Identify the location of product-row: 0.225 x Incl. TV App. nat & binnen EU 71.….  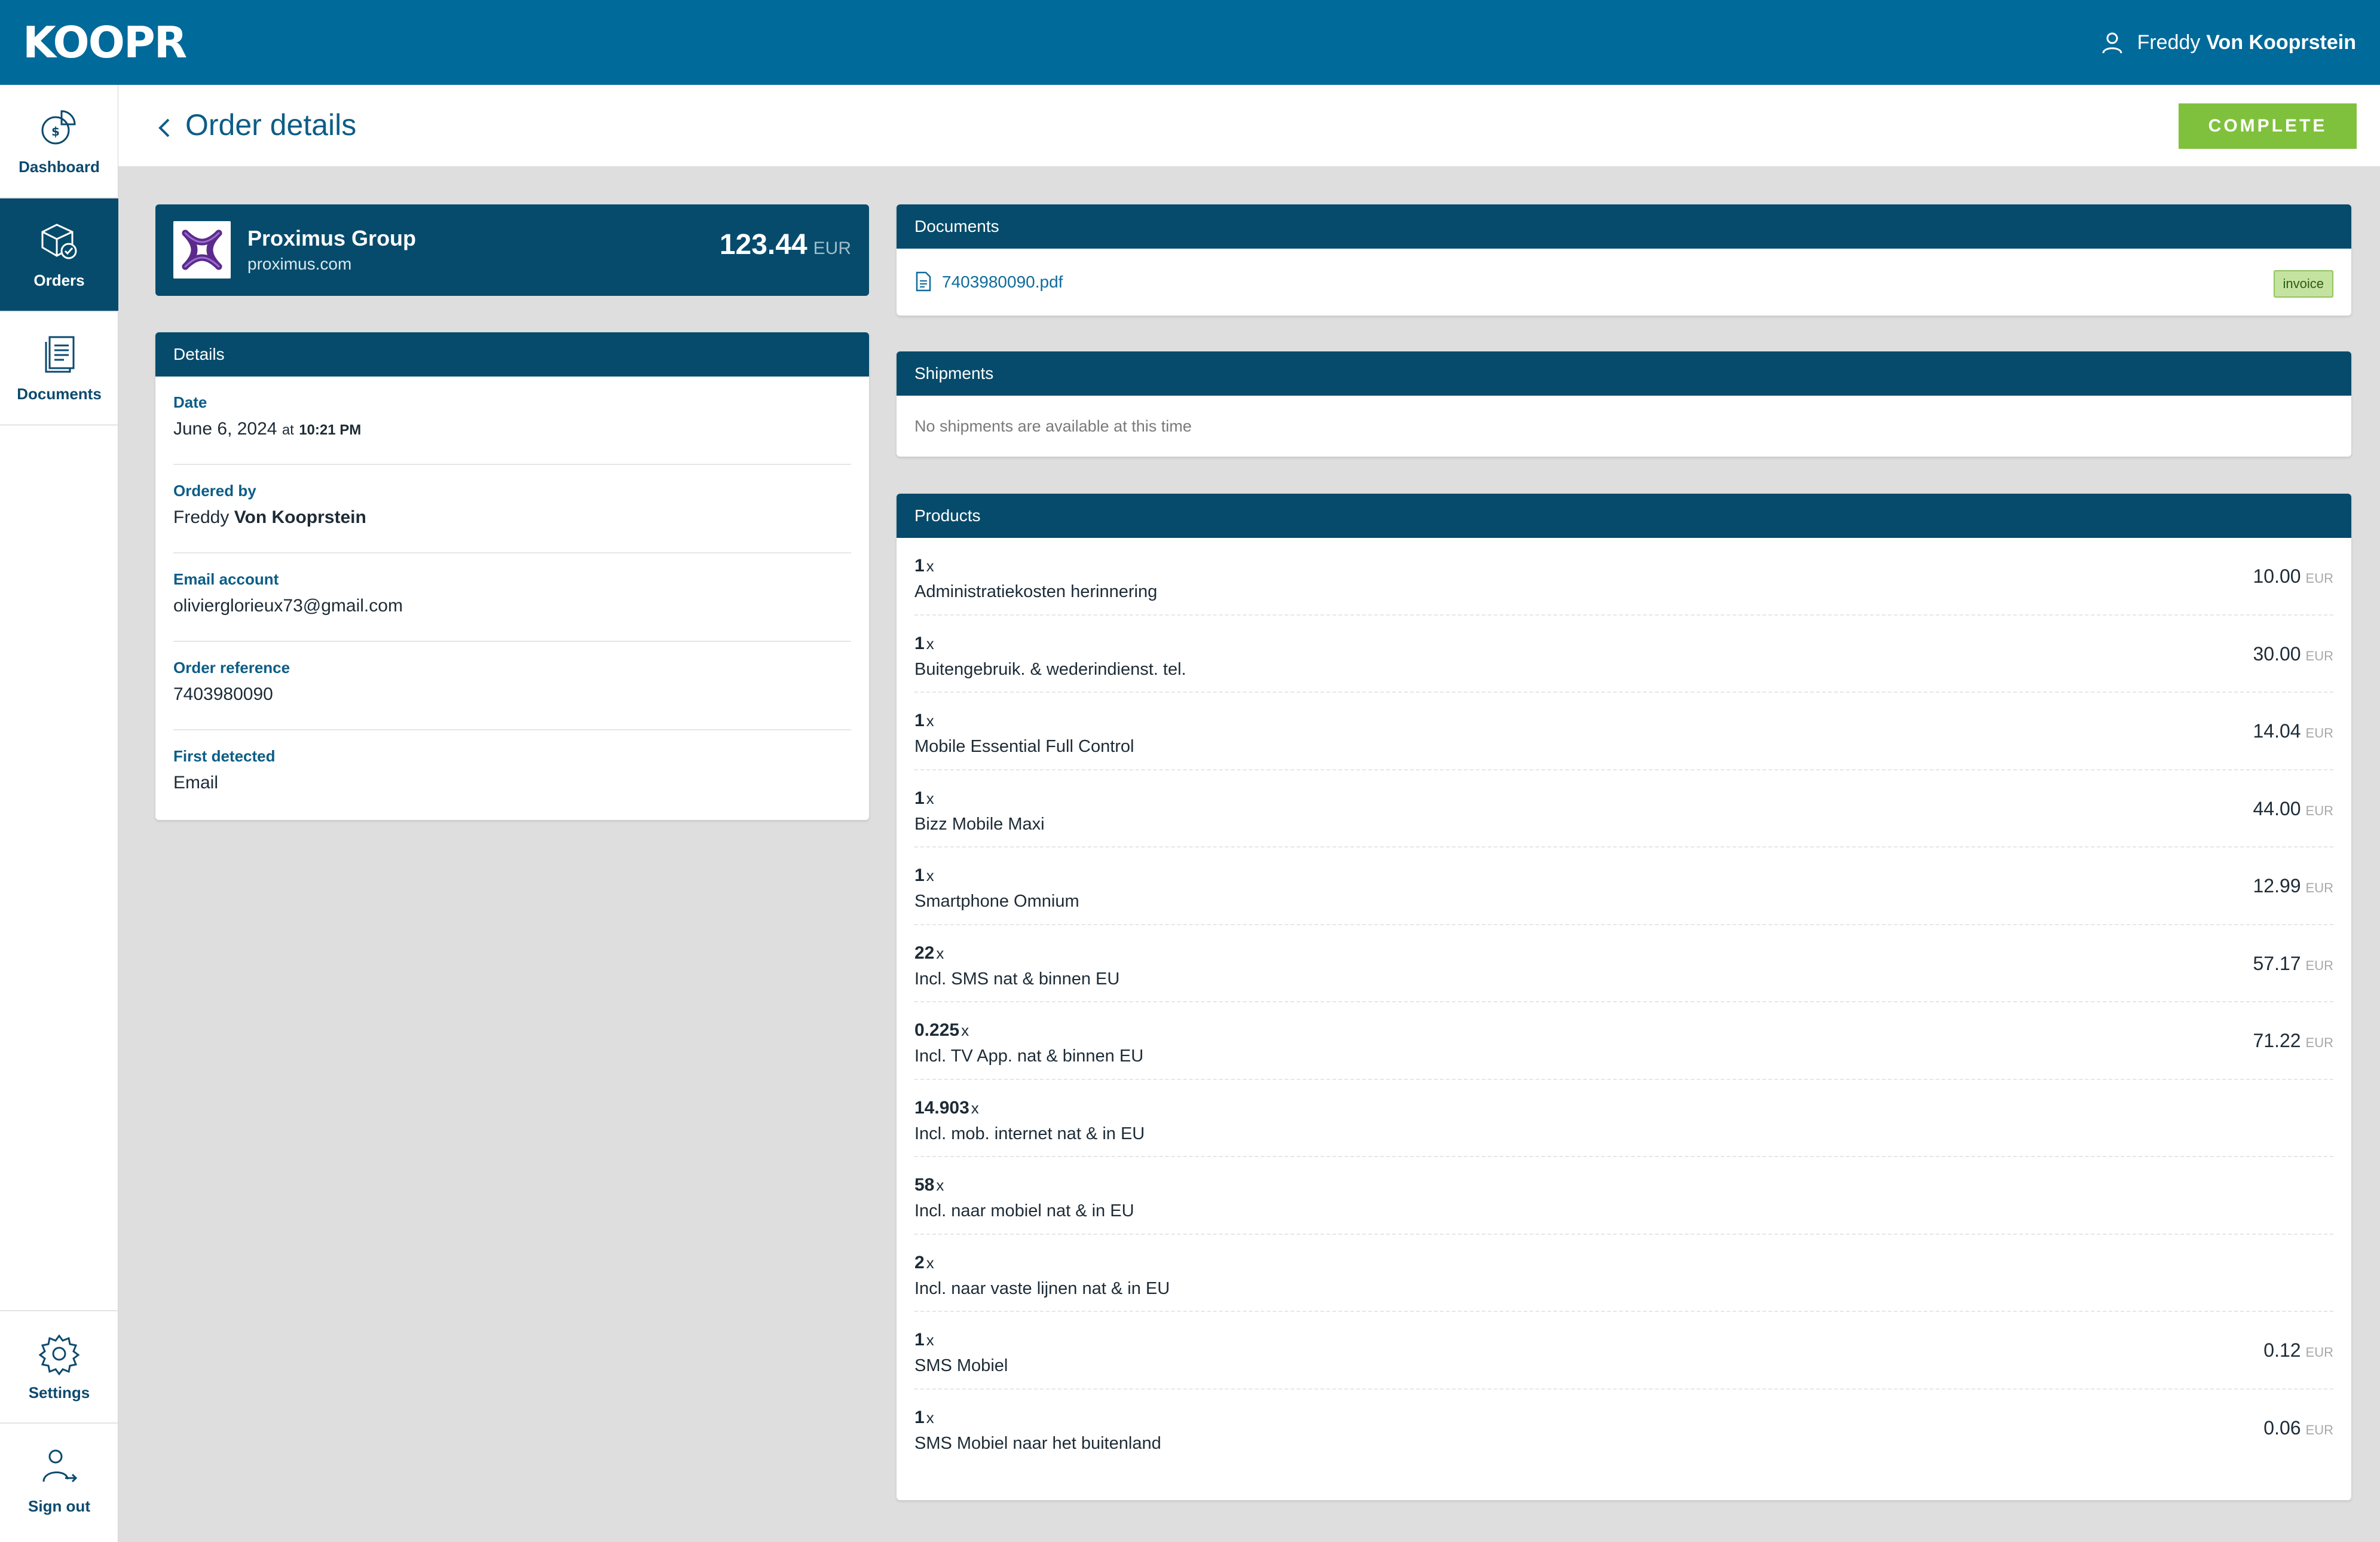
(1623, 1041).